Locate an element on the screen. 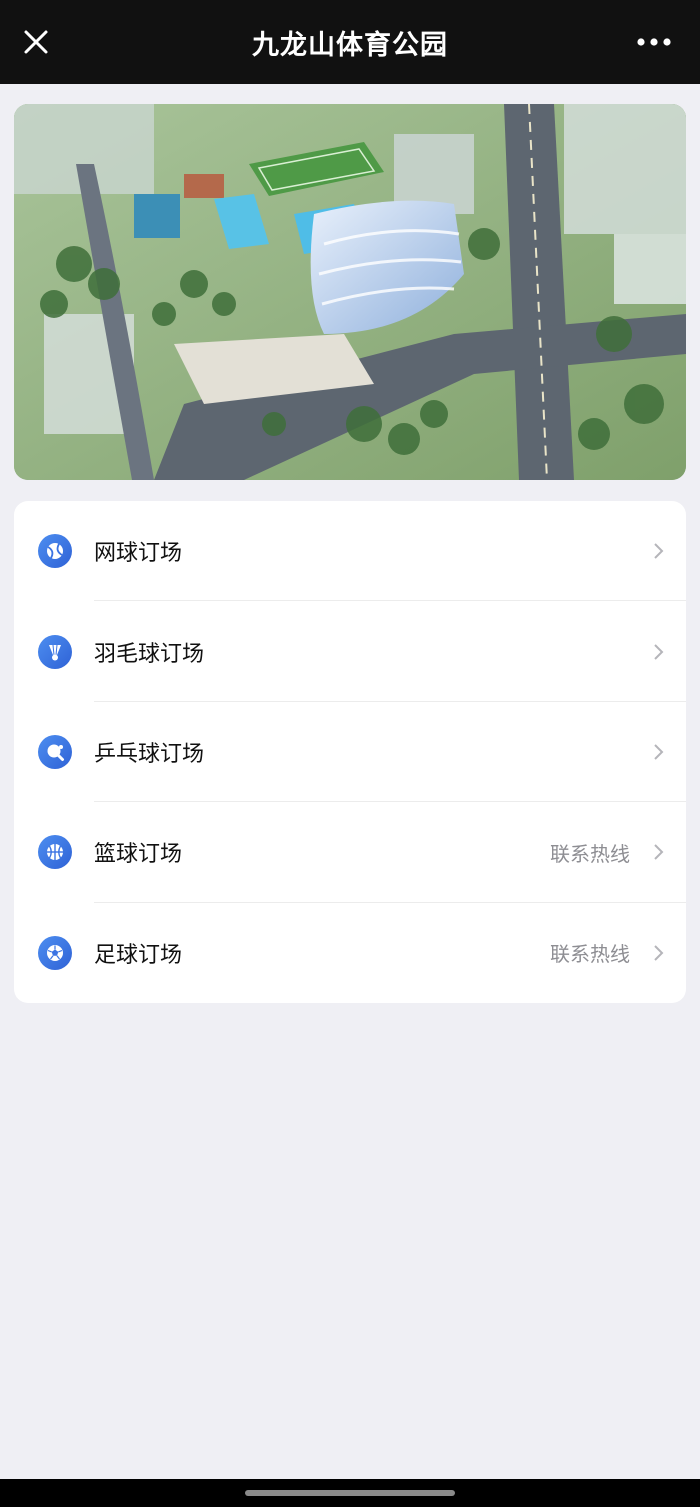 Image resolution: width=700 pixels, height=1507 pixels. basketball-icon is located at coordinates (55, 852).